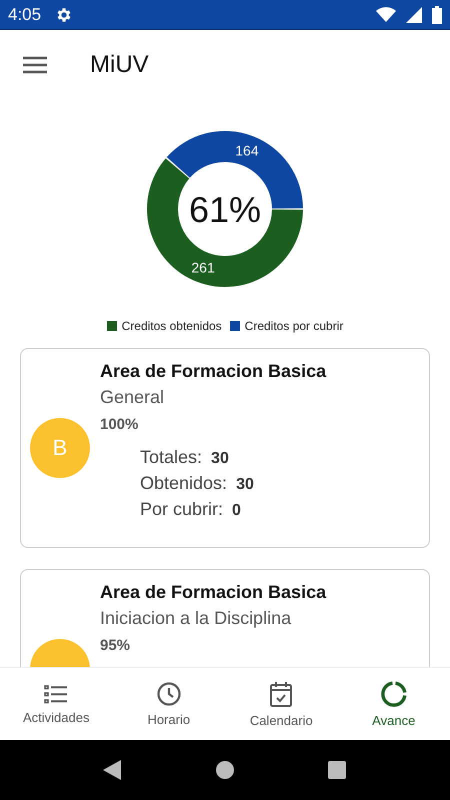  What do you see at coordinates (337, 770) in the screenshot?
I see `recents-icon` at bounding box center [337, 770].